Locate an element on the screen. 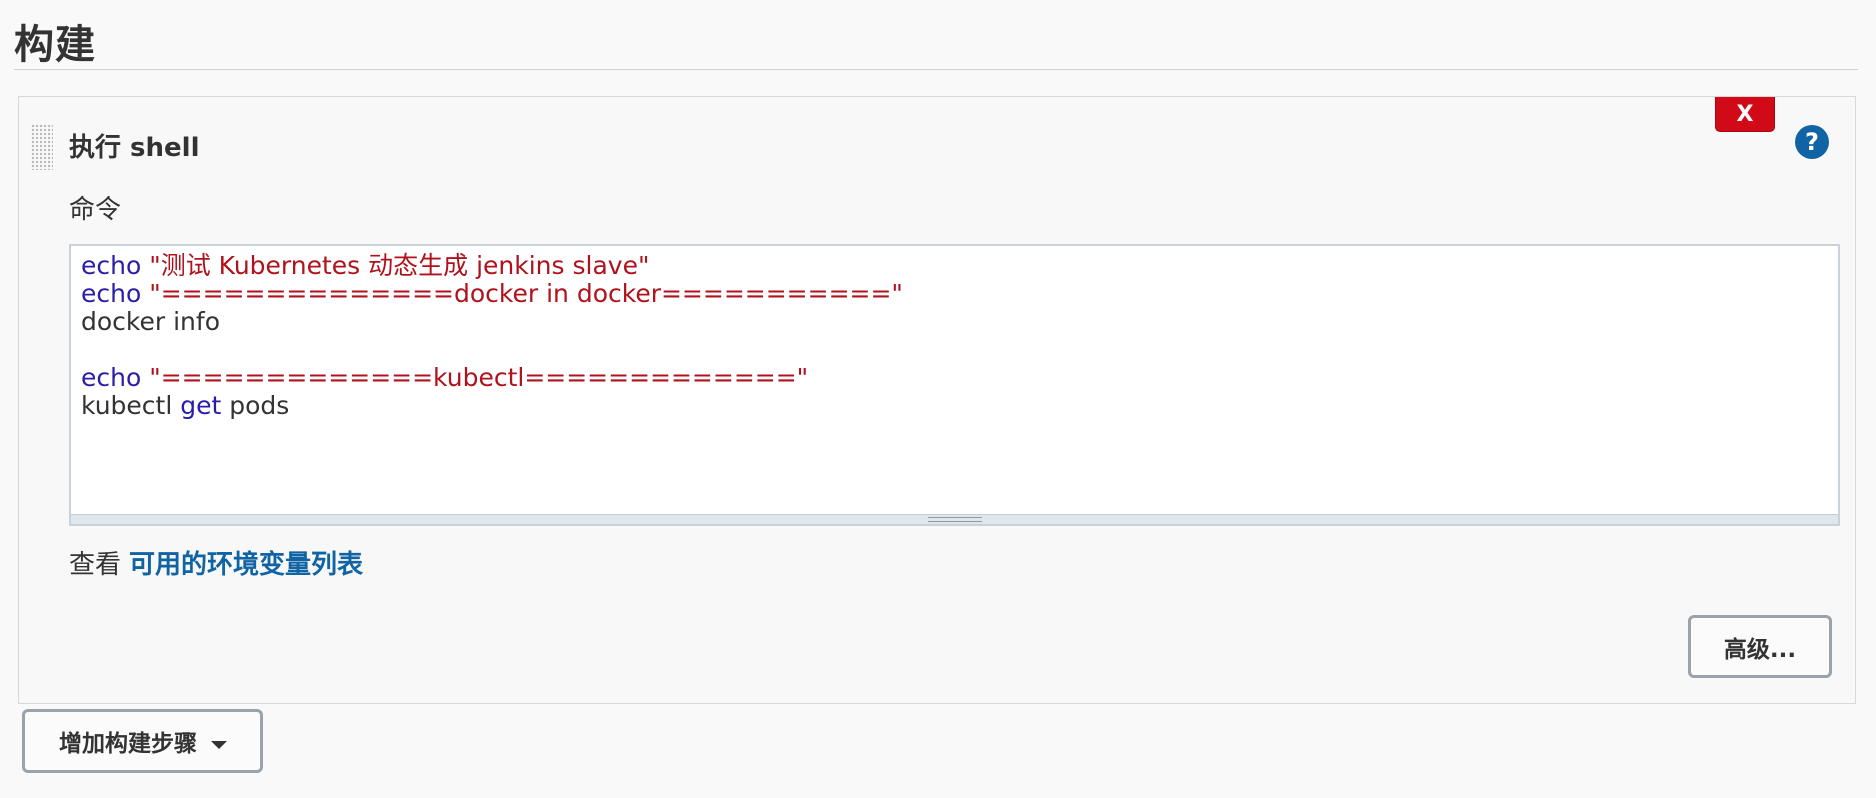 This screenshot has width=1876, height=798. code-line: echo "=============kubectl=============" is located at coordinates (954, 378).